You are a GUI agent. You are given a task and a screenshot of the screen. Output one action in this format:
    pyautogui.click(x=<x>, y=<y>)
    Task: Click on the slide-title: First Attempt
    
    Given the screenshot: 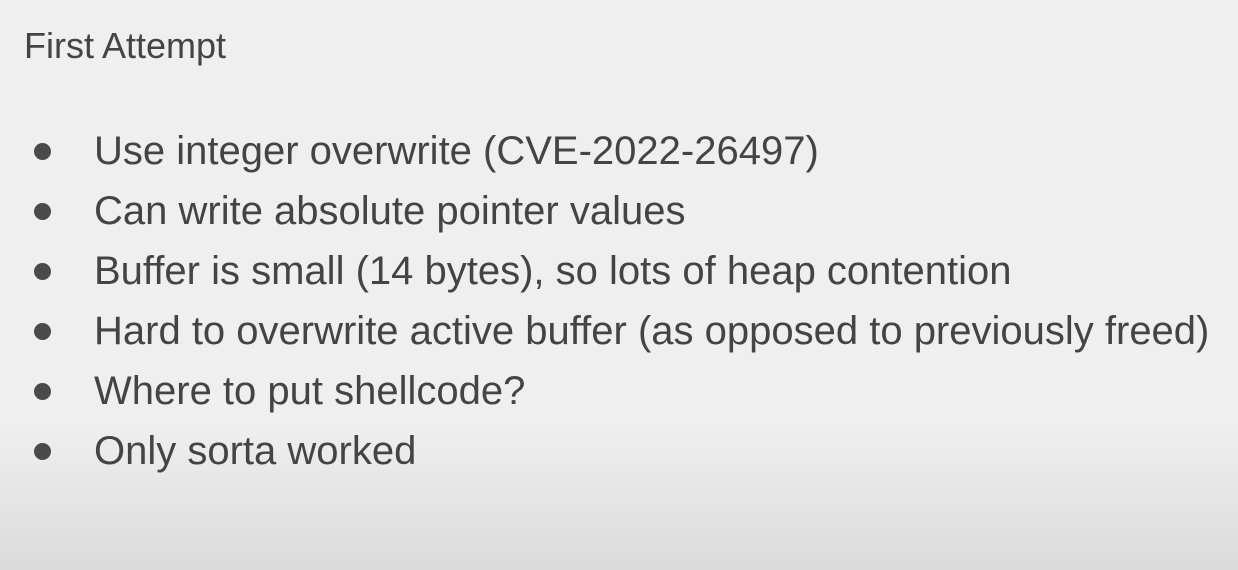 What is the action you would take?
    pyautogui.click(x=125, y=45)
    